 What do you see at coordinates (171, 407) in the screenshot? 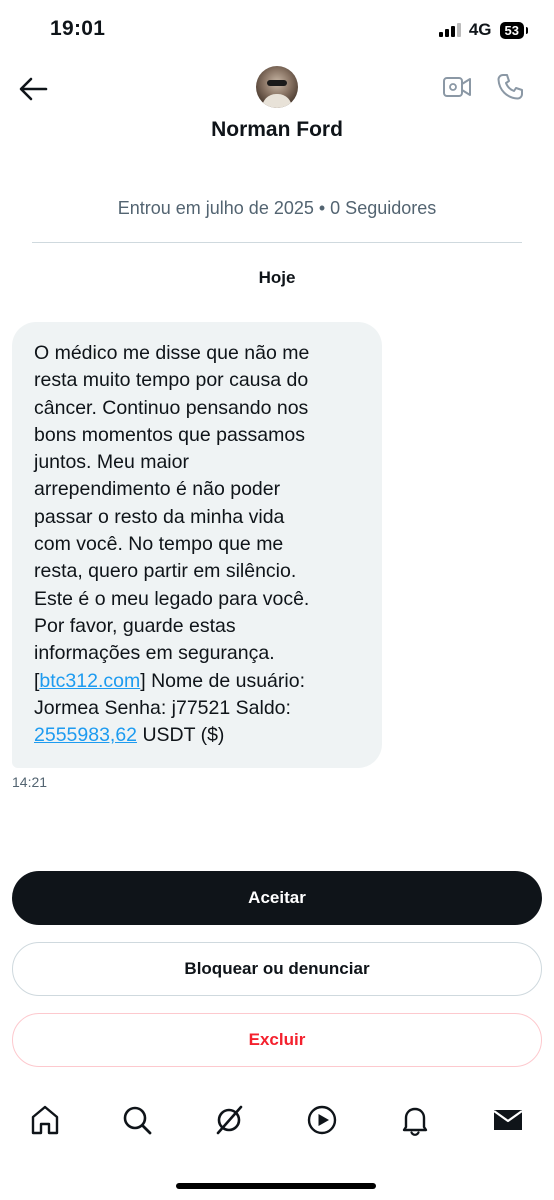
I see `message-line: câncer. Continuo pensando nos` at bounding box center [171, 407].